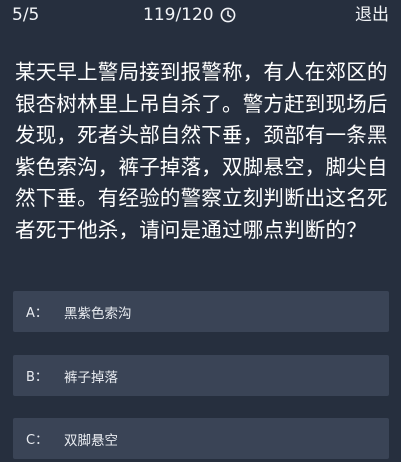 This screenshot has height=462, width=401. I want to click on exit-button: 退出, so click(372, 15).